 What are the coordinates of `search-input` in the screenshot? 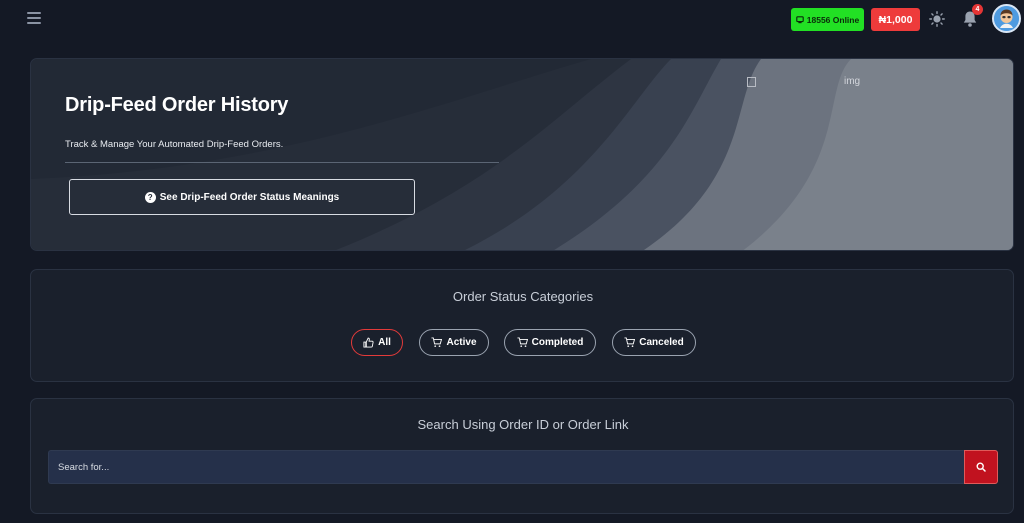 It's located at (506, 467).